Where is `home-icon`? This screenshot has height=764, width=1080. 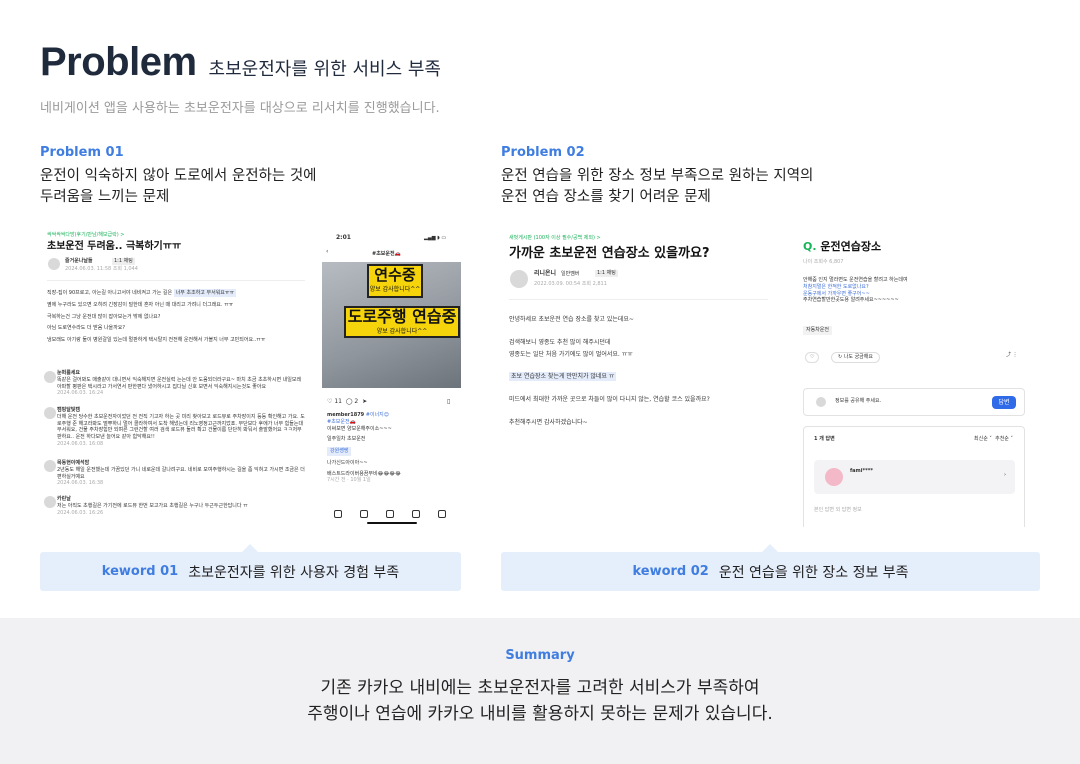
home-icon is located at coordinates (338, 514).